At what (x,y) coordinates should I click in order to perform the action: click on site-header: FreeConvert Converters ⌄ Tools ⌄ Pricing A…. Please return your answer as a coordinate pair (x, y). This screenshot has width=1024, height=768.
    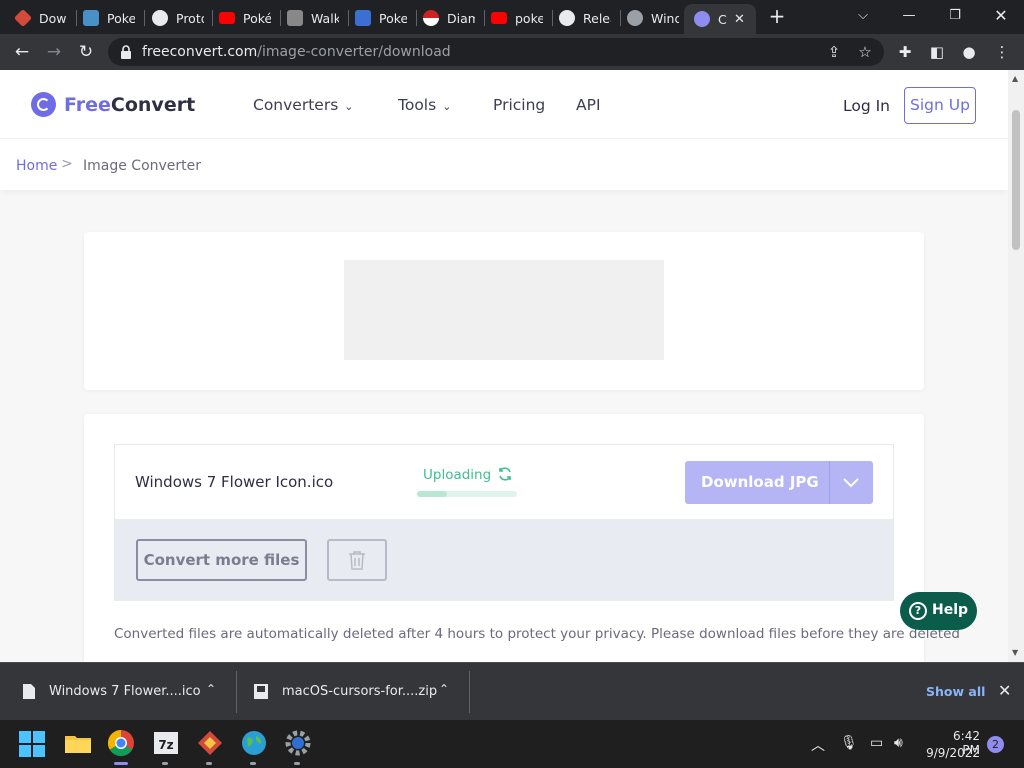
    Looking at the image, I should click on (504, 104).